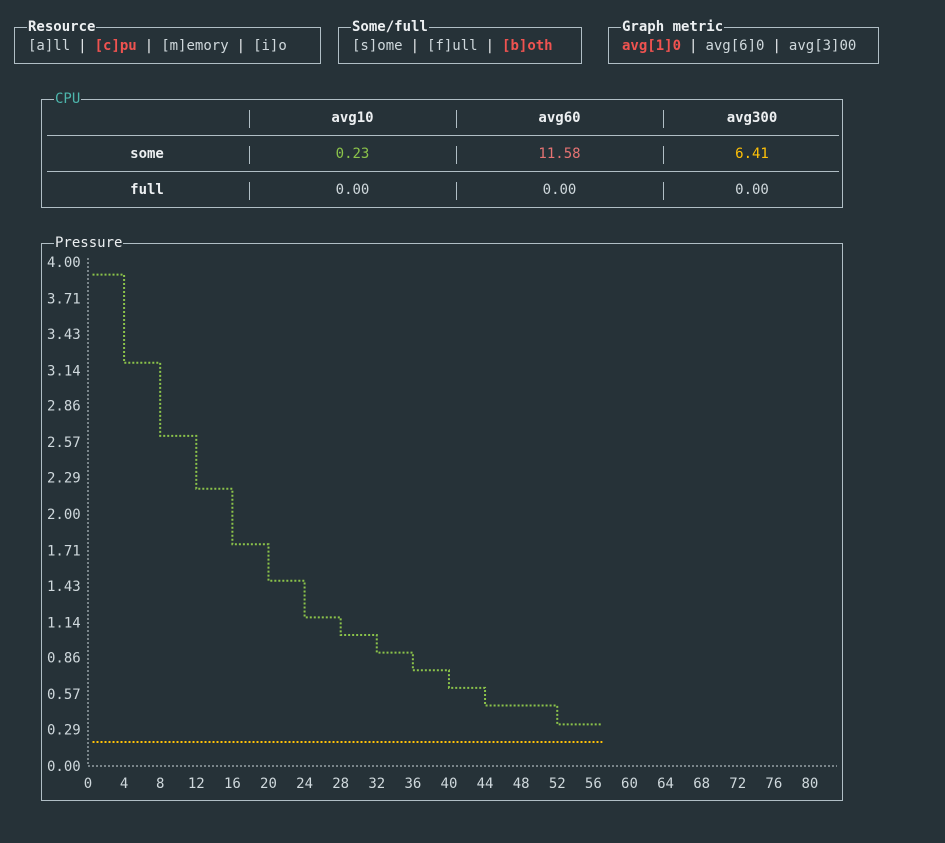  I want to click on x-tick-label: 40, so click(449, 784).